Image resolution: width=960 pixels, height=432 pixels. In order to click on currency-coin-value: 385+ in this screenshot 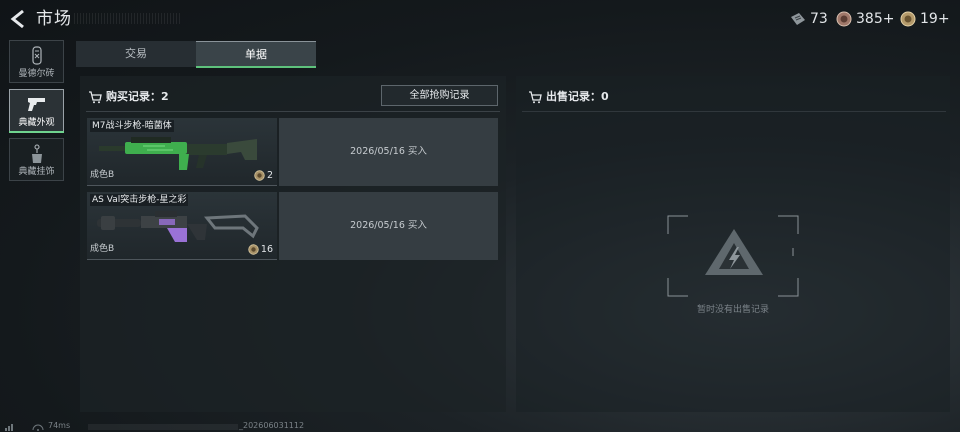, I will do `click(875, 19)`.